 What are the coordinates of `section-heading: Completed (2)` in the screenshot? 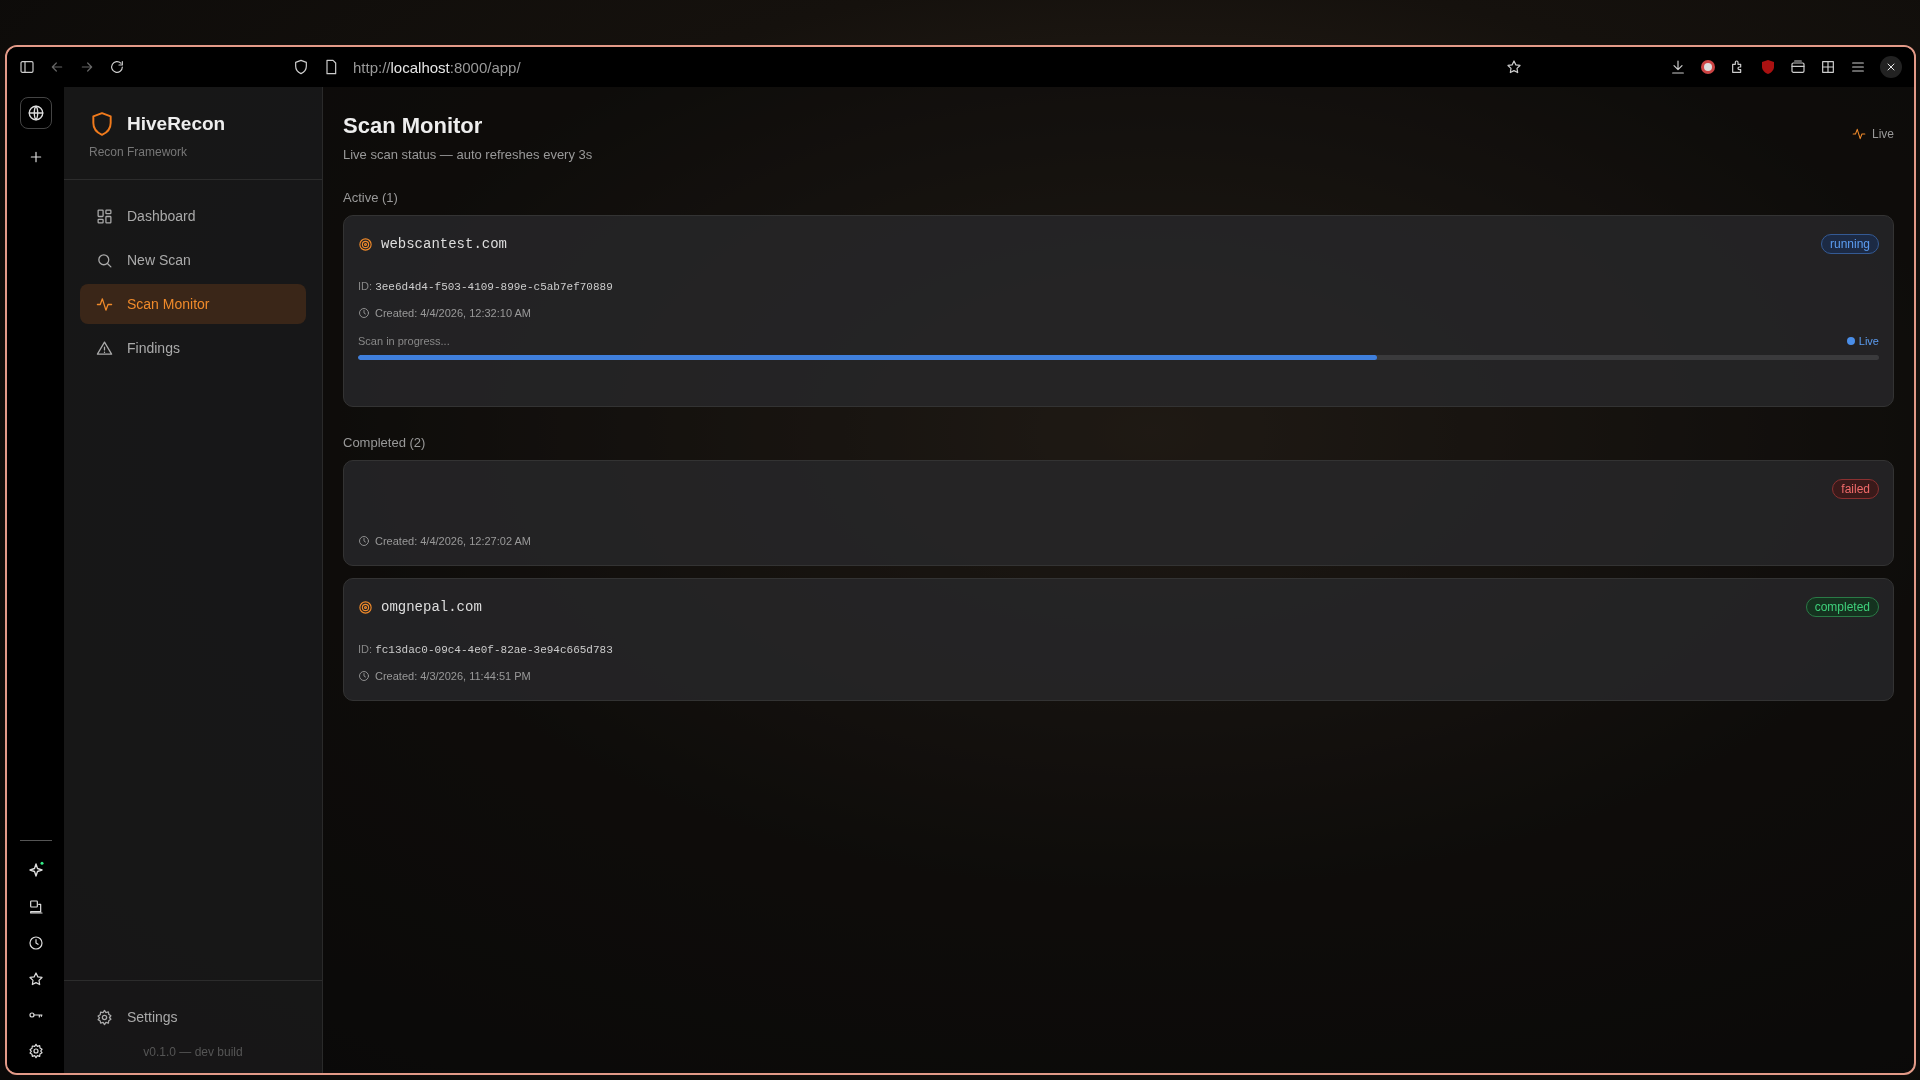 It's located at (385, 442).